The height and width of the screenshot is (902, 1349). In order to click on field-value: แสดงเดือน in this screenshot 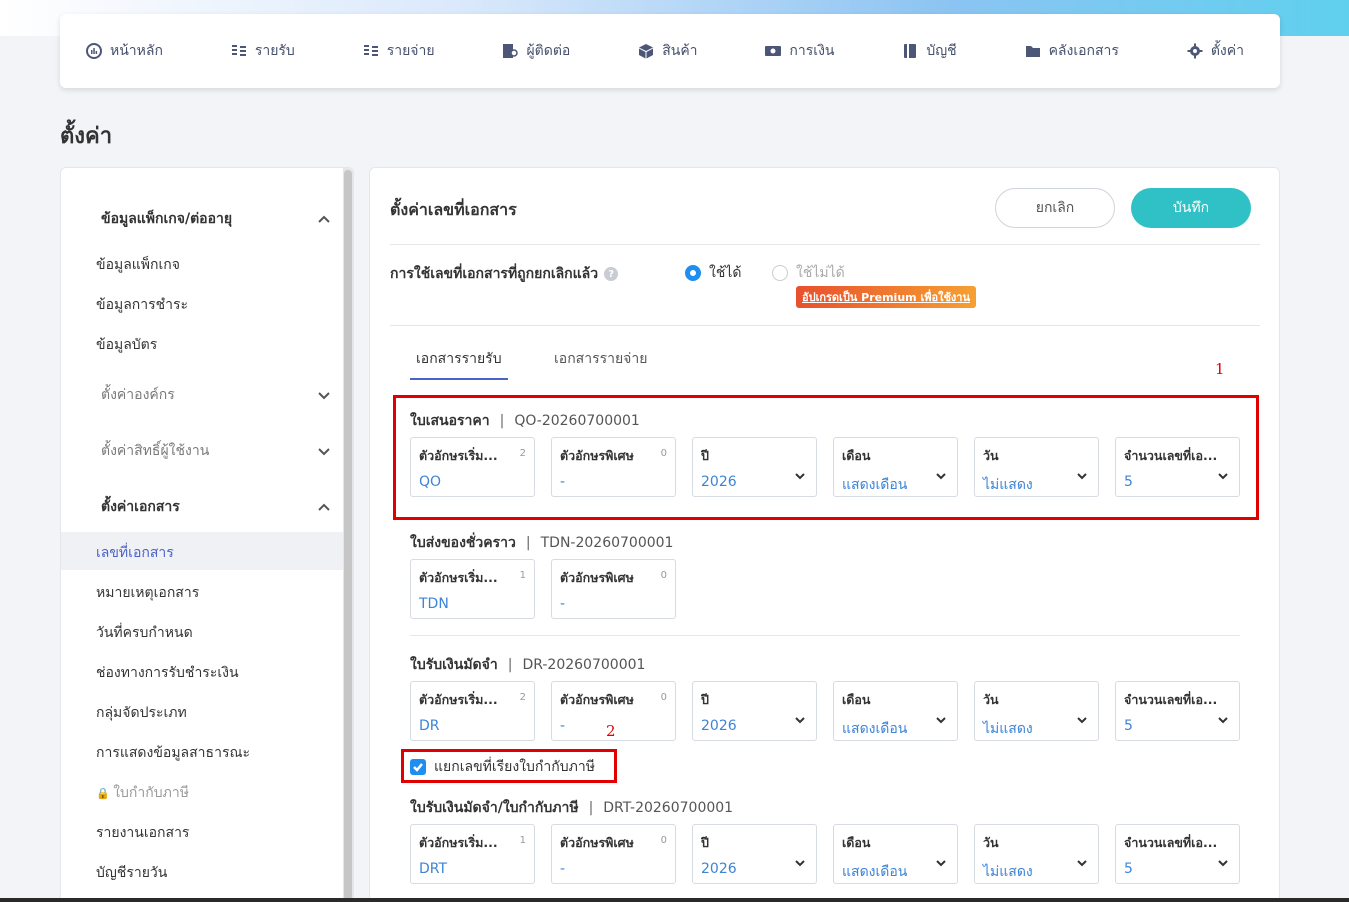, I will do `click(875, 485)`.